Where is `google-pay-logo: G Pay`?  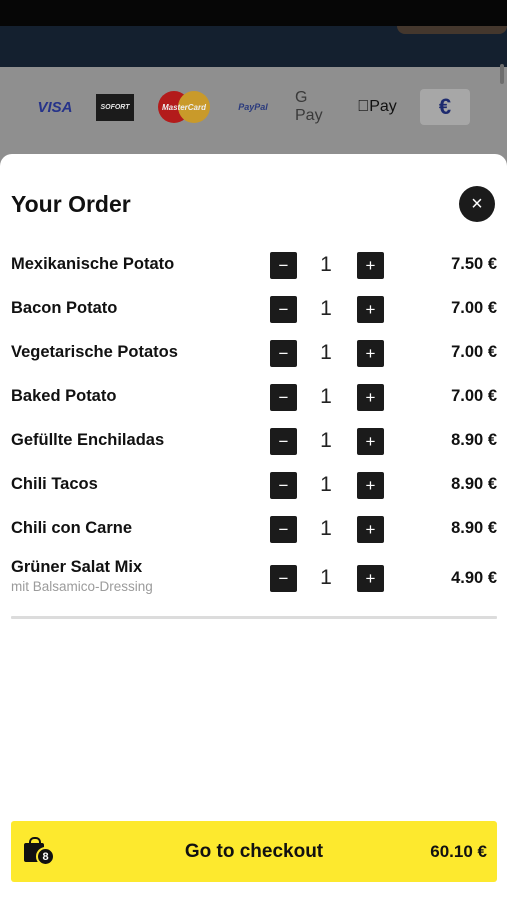
google-pay-logo: G Pay is located at coordinates (315, 106).